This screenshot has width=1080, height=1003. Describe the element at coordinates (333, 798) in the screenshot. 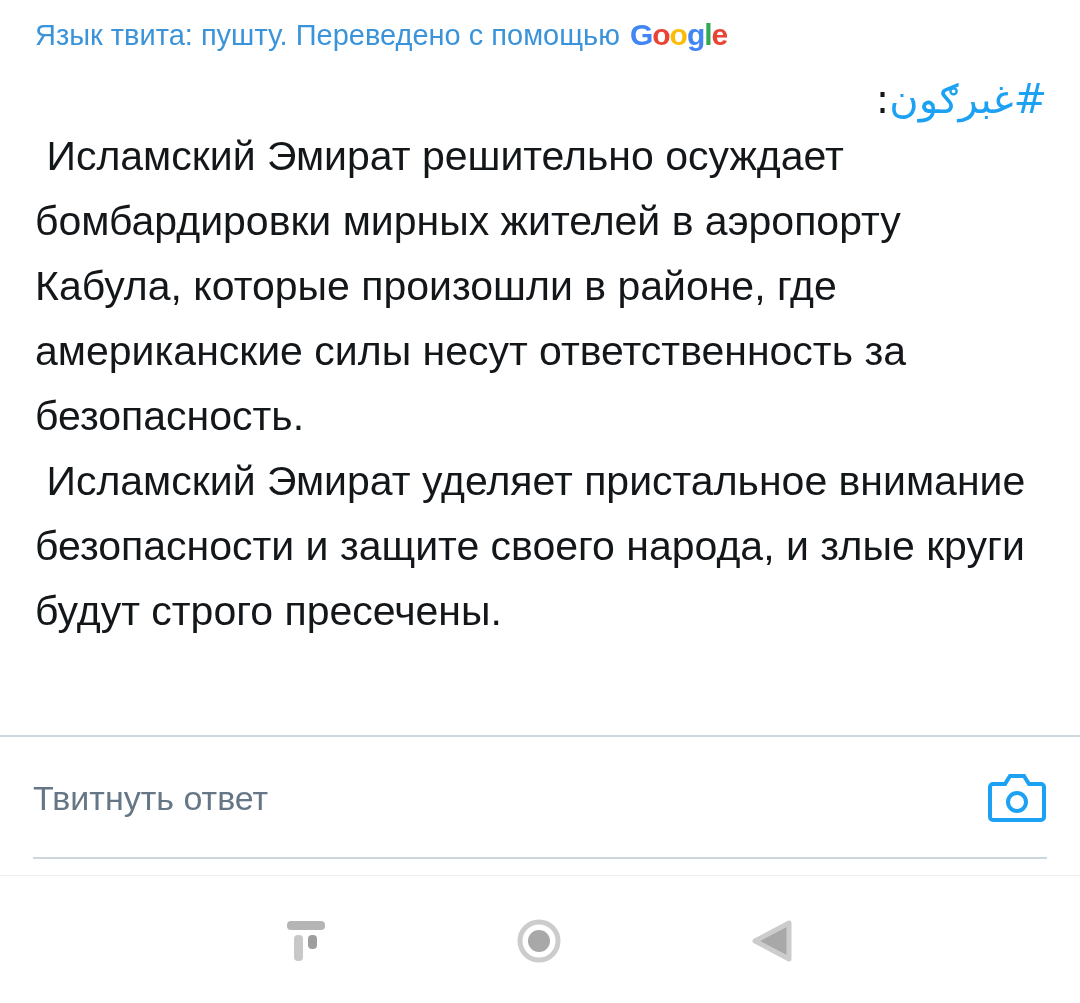

I see `reply-field: Твитнуть ответ` at that location.